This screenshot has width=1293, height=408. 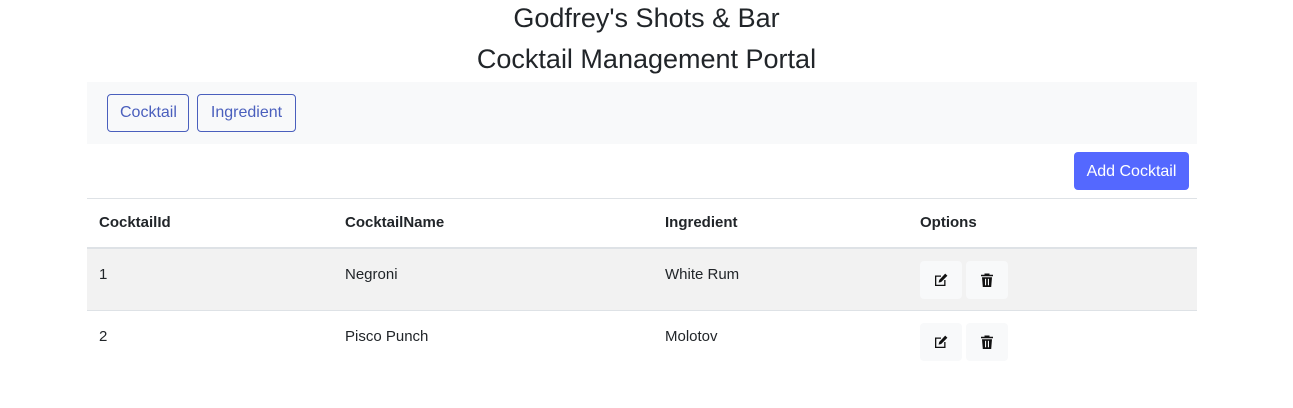 I want to click on cell-ingredient: White Rum, so click(x=780, y=279).